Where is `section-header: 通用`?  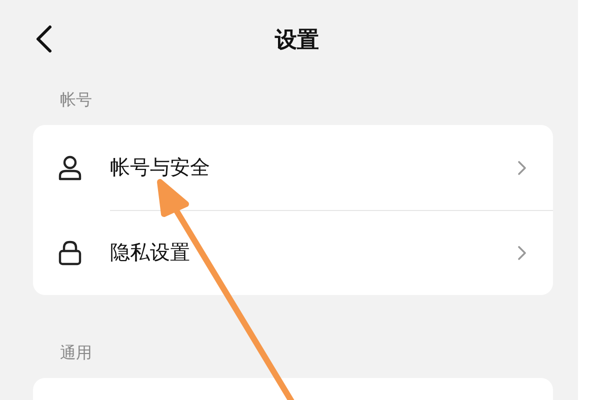 section-header: 通用 is located at coordinates (76, 353).